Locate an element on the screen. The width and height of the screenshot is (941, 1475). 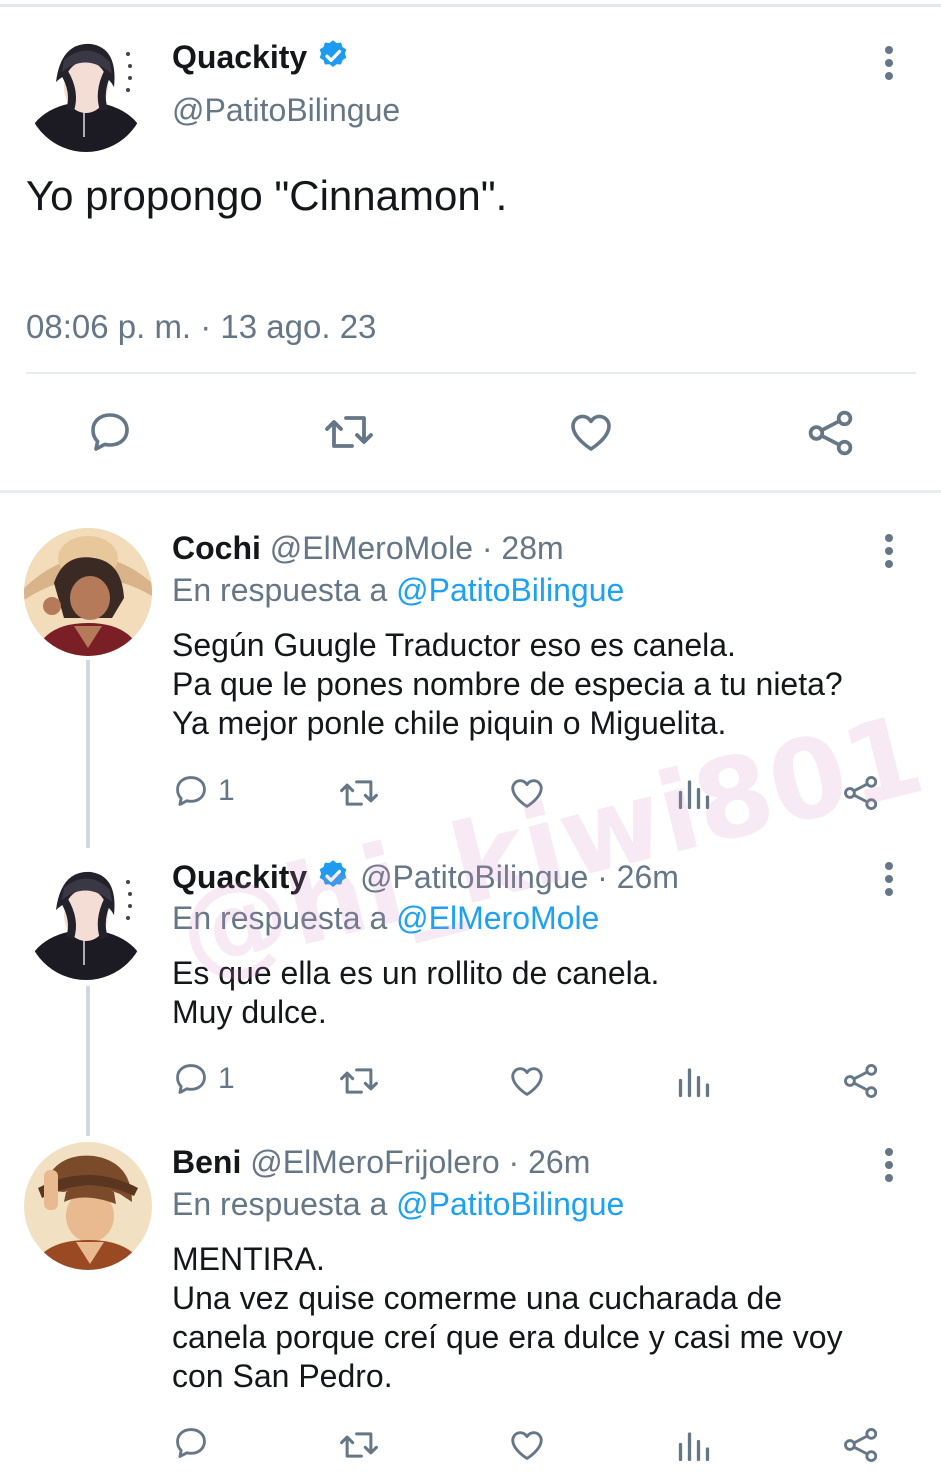
reply-time: · 28m is located at coordinates (522, 548).